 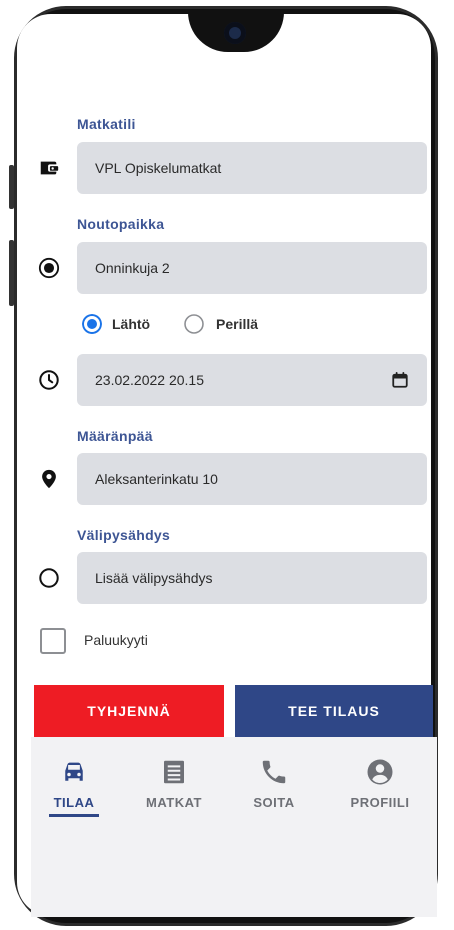 I want to click on account-icon, so click(x=380, y=772).